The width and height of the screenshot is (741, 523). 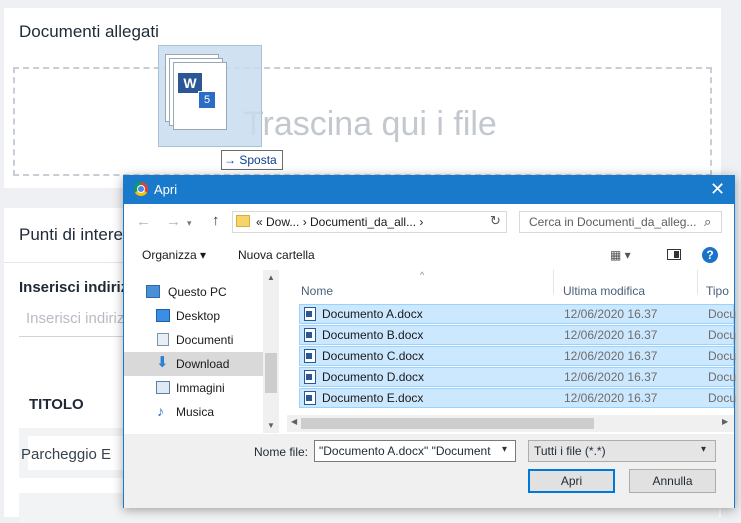 What do you see at coordinates (604, 291) in the screenshot?
I see `column-header-modified: Ultima modifica` at bounding box center [604, 291].